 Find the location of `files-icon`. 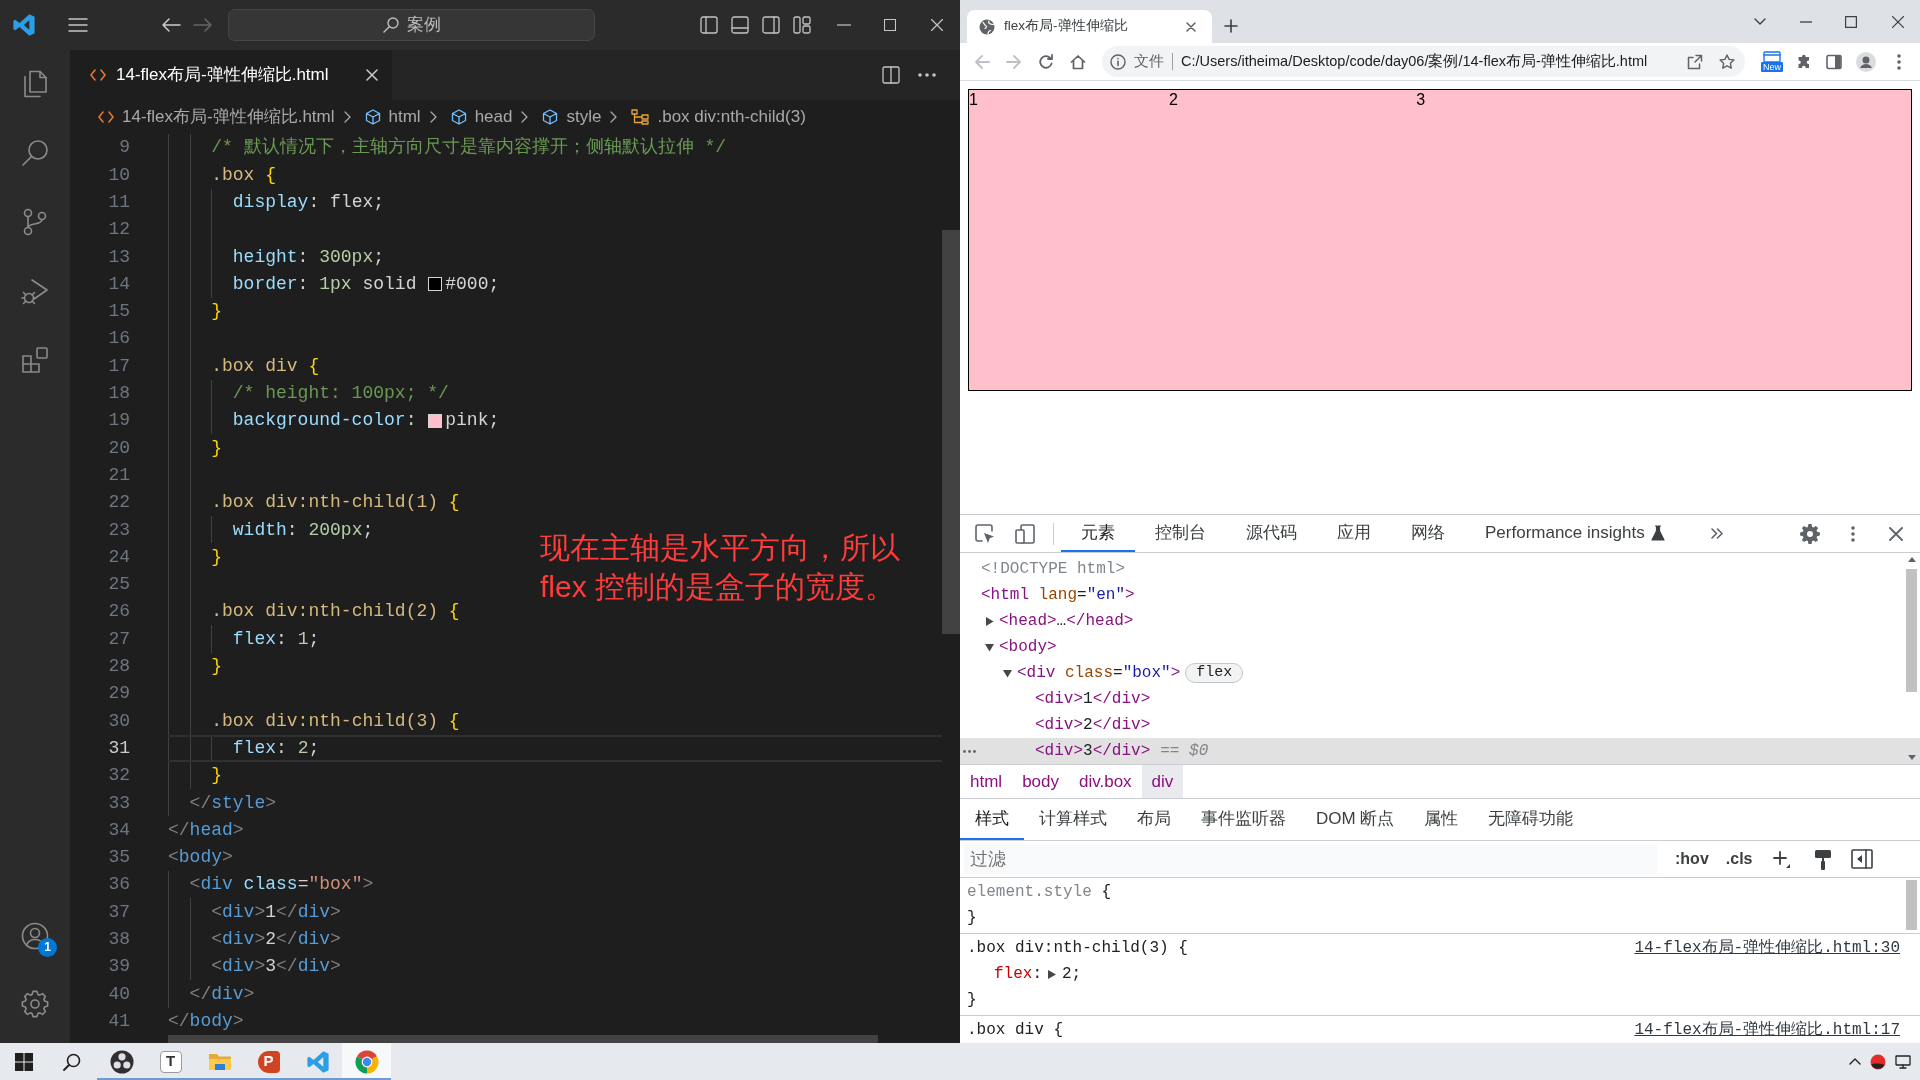

files-icon is located at coordinates (35, 84).